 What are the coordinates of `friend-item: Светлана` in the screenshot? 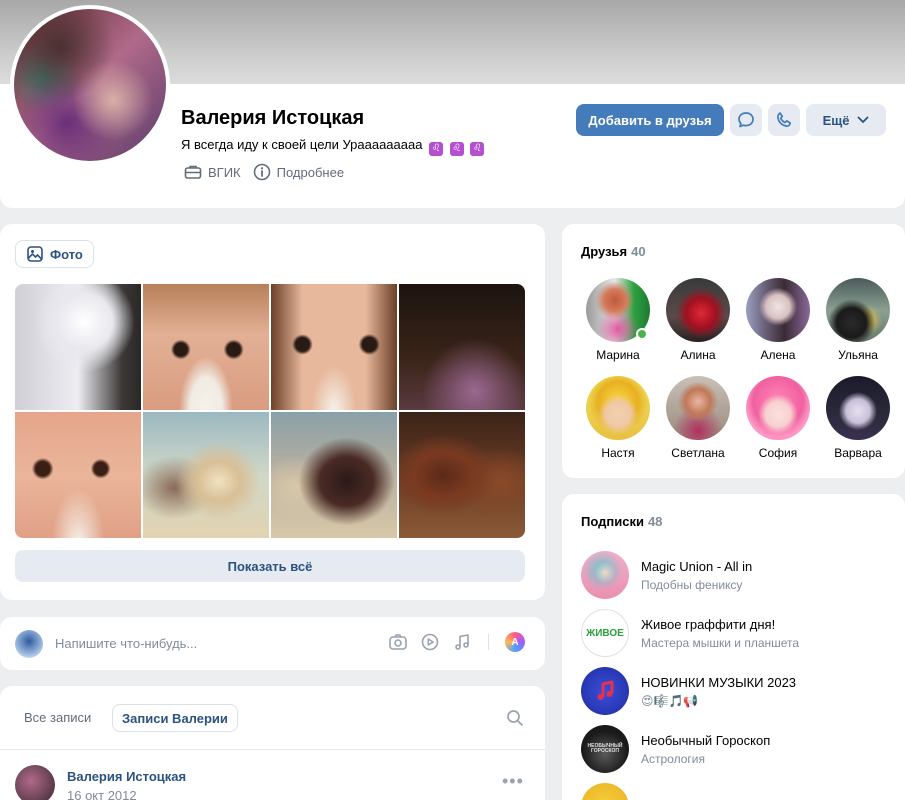 It's located at (698, 418).